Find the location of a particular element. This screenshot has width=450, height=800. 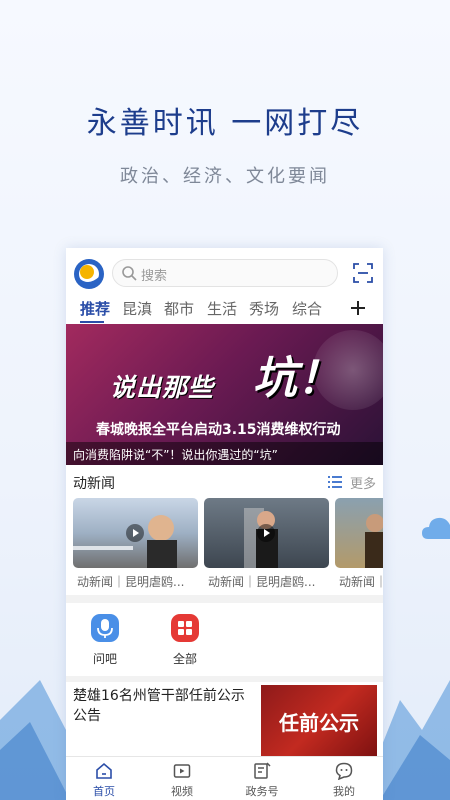

tab-kundian: 昆滇 is located at coordinates (137, 308).